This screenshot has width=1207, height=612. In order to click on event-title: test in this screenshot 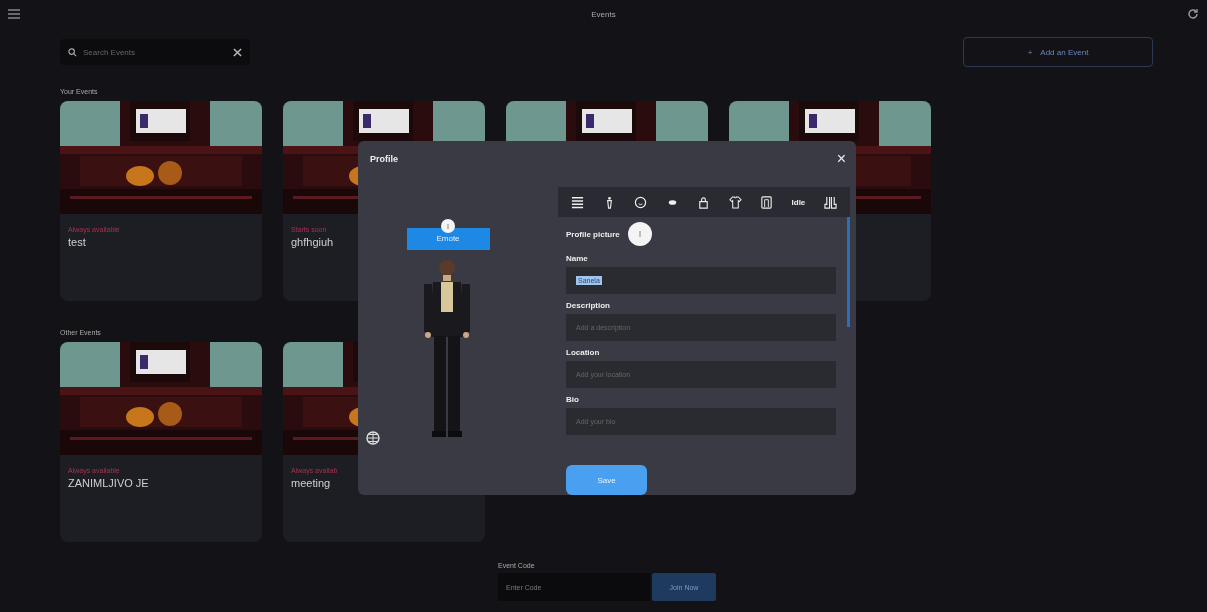, I will do `click(77, 242)`.